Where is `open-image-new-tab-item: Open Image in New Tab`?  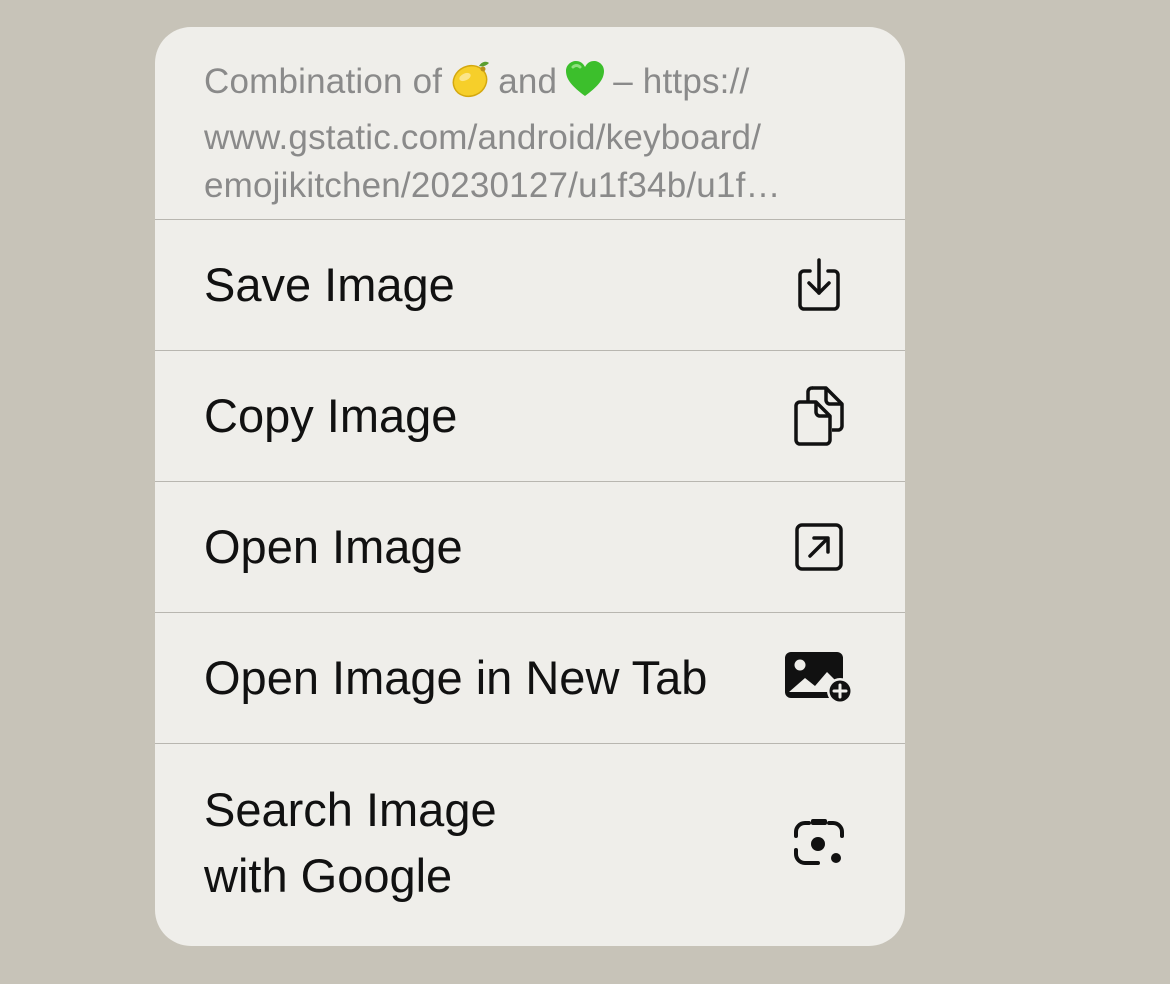
open-image-new-tab-item: Open Image in New Tab is located at coordinates (530, 678).